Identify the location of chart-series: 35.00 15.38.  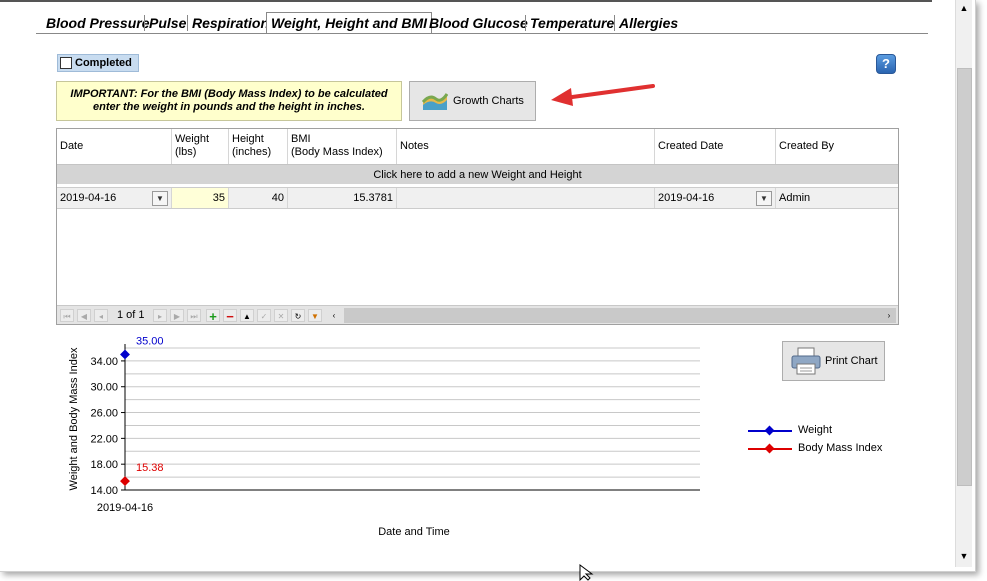
(142, 411).